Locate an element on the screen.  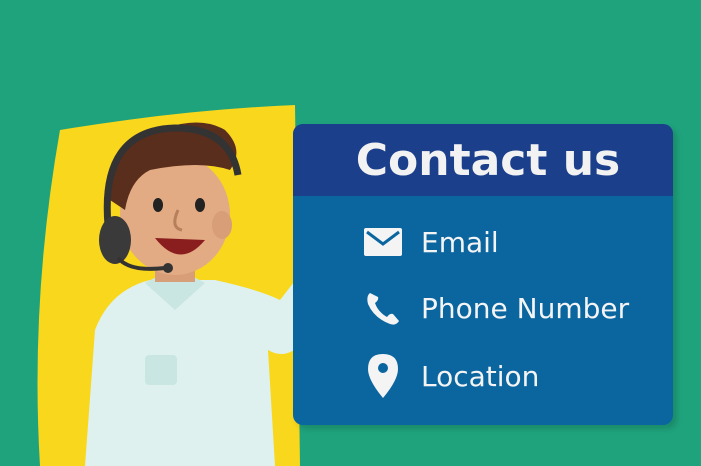
contact-item-phone: Phone Number is located at coordinates (496, 308).